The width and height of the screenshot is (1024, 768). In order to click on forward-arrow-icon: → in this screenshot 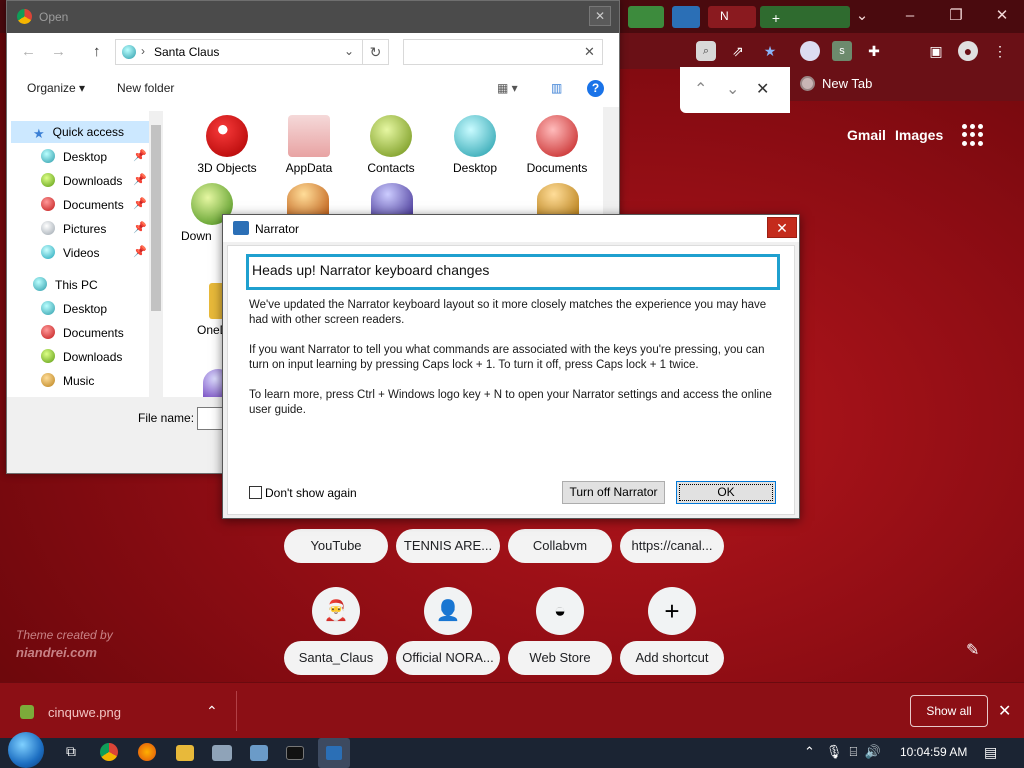, I will do `click(58, 51)`.